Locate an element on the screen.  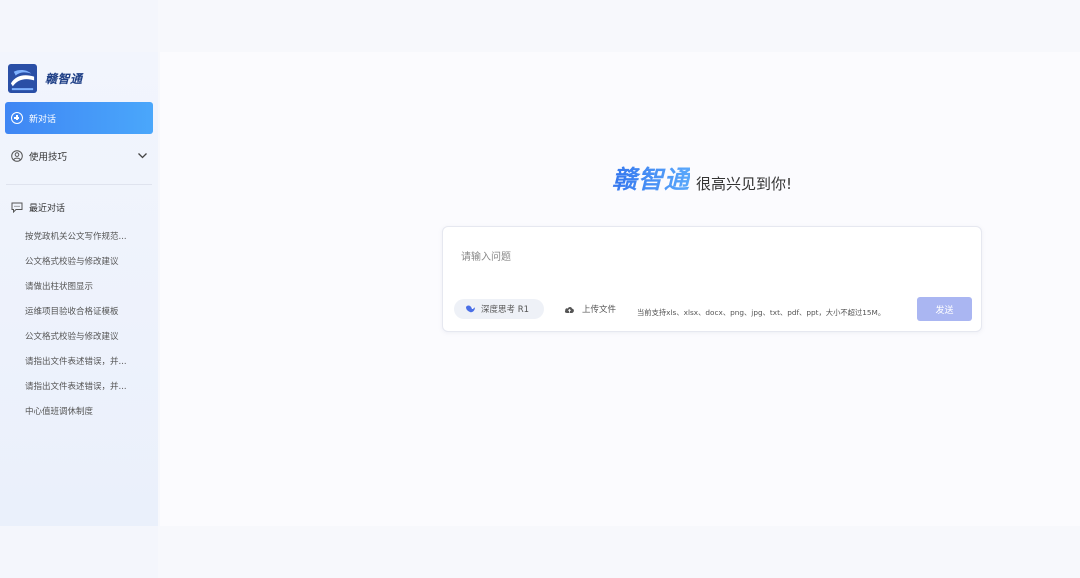
deep-think-icon is located at coordinates (470, 309).